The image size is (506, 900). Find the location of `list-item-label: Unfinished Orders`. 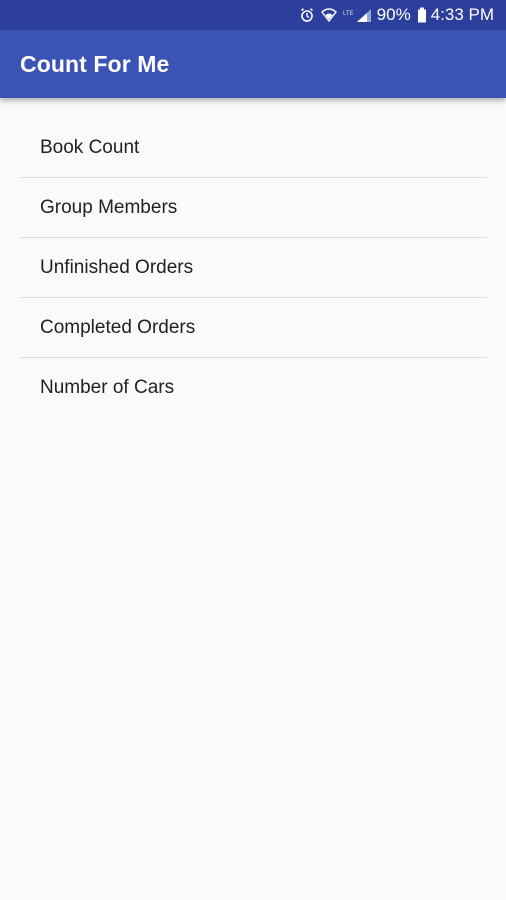

list-item-label: Unfinished Orders is located at coordinates (117, 267).